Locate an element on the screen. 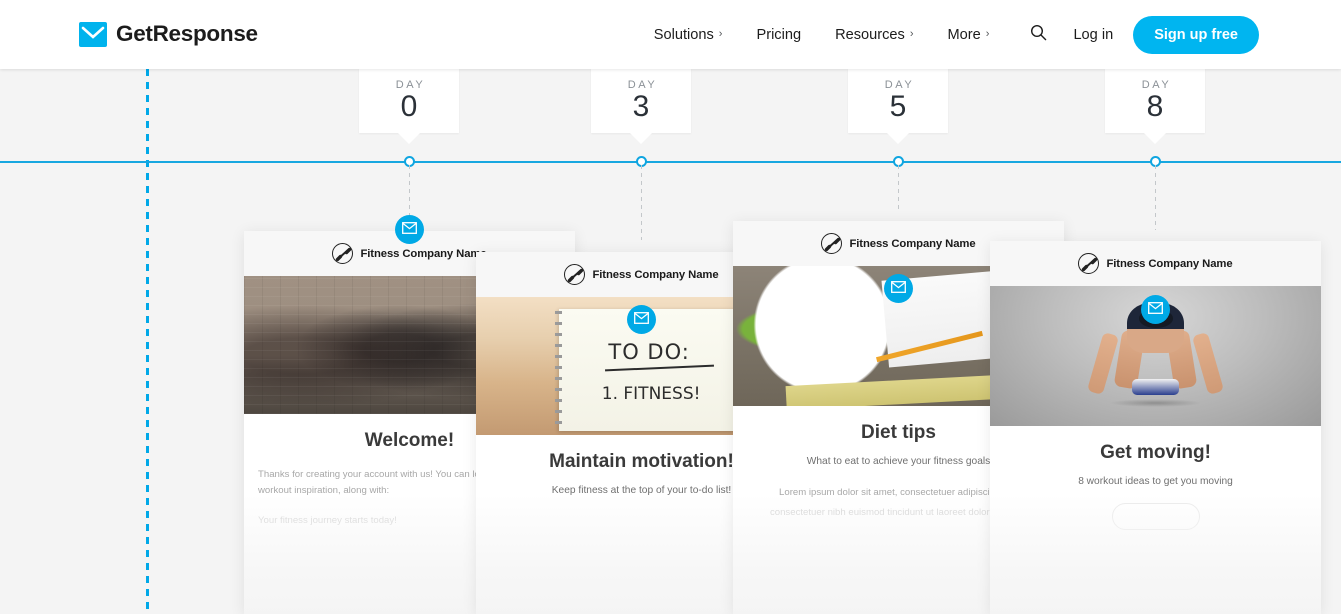  figure-arm-right is located at coordinates (1208, 364).